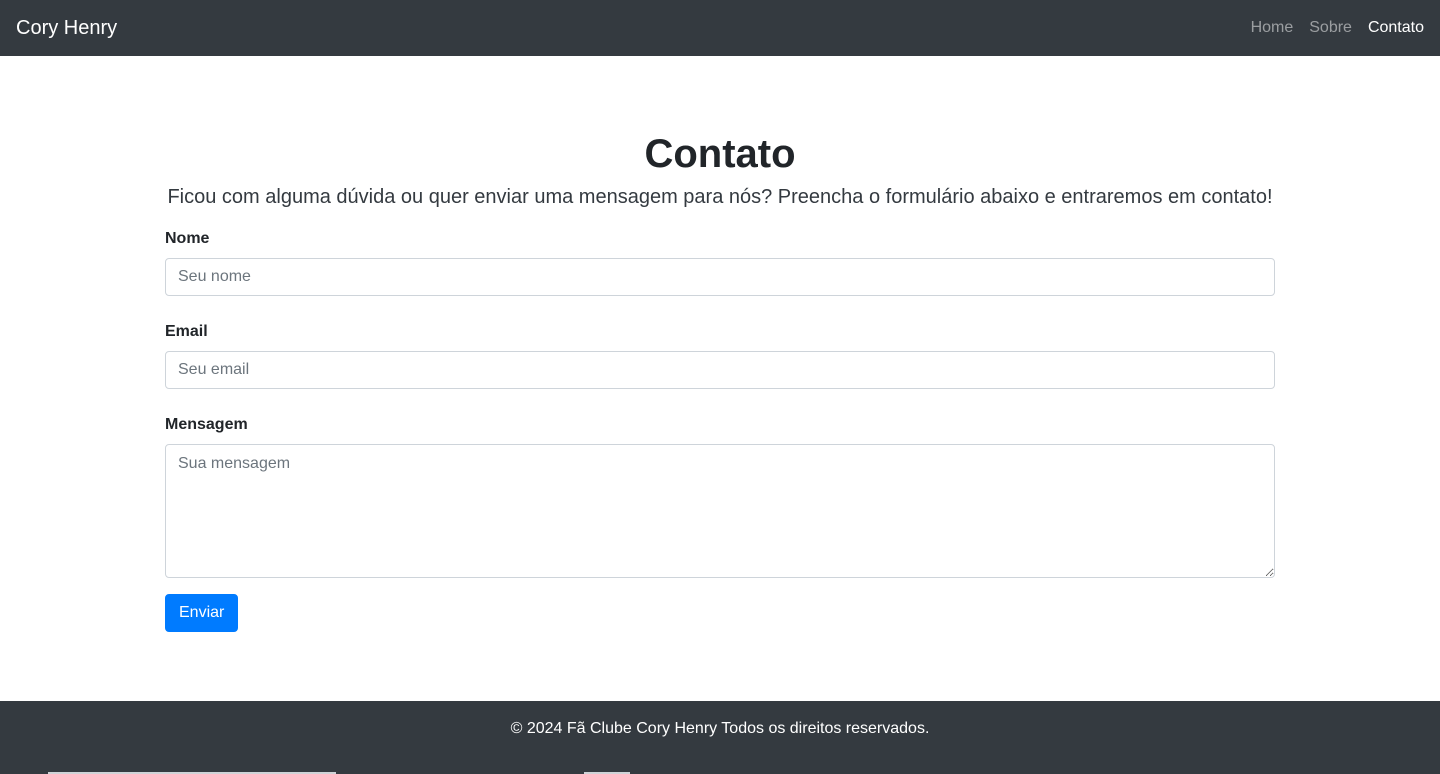 The image size is (1440, 774). I want to click on message-textarea, so click(720, 511).